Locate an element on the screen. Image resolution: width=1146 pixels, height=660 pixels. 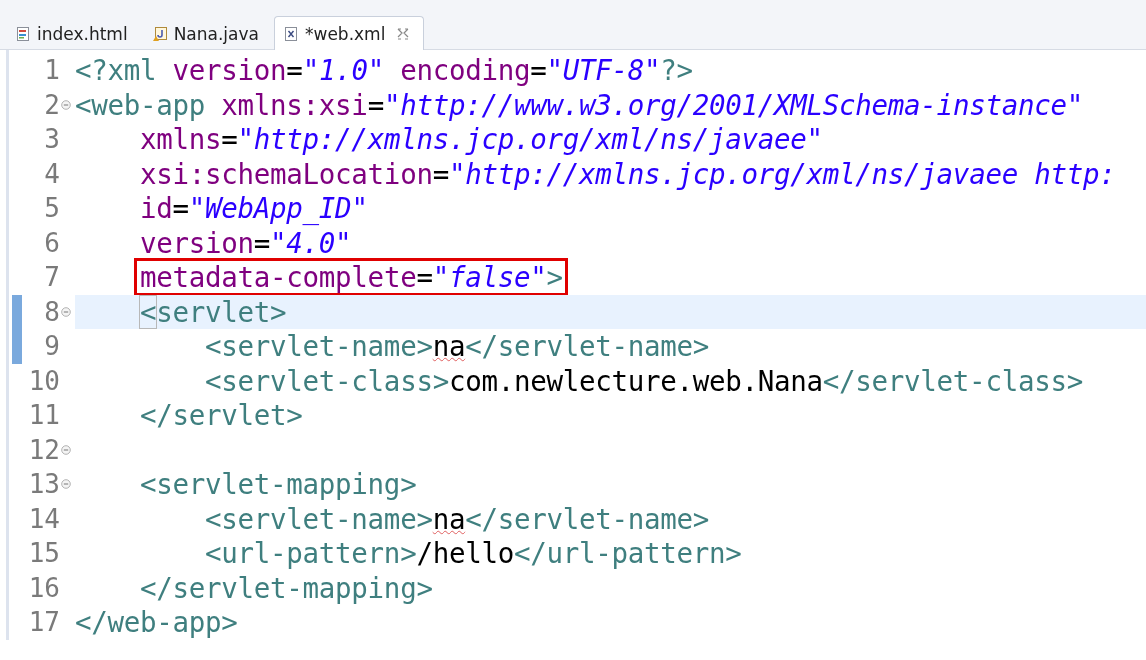
editor-tab: Nana.java is located at coordinates (208, 33).